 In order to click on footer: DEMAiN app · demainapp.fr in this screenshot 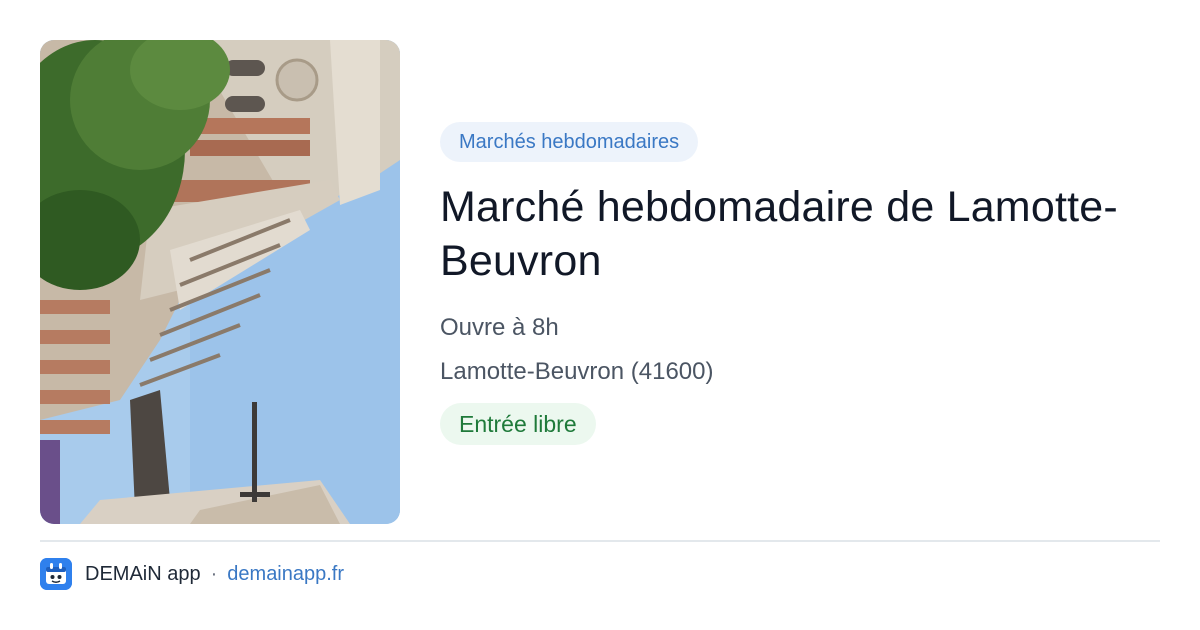, I will do `click(192, 574)`.